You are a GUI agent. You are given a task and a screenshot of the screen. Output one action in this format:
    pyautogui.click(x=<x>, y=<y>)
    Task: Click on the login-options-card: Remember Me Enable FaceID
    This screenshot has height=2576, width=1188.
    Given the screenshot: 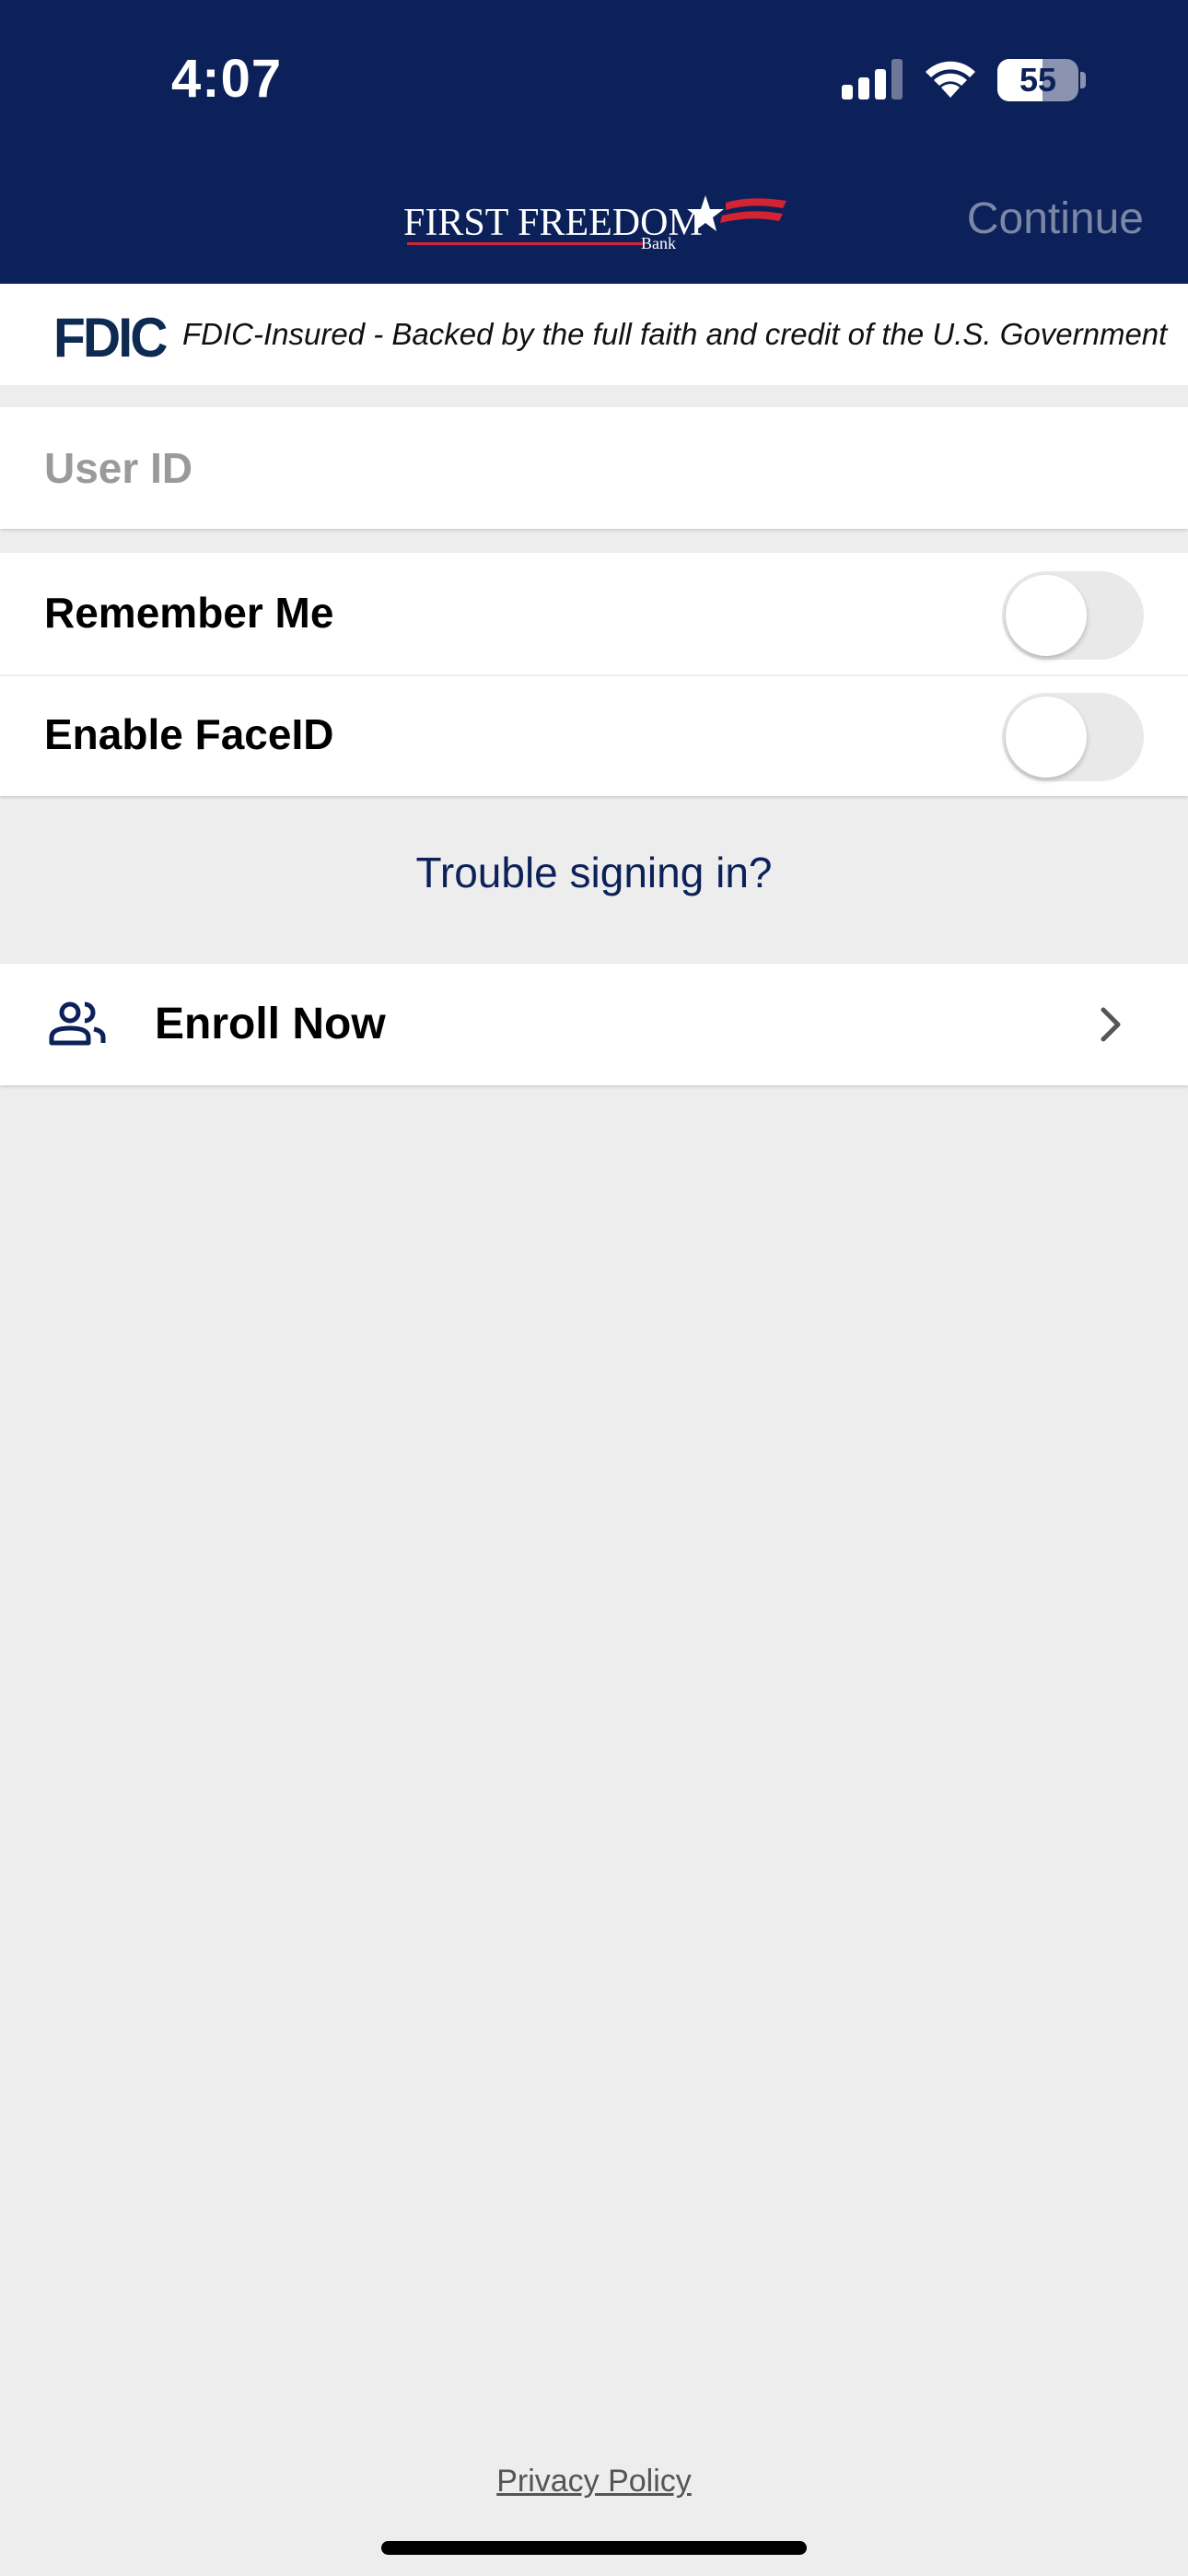 What is the action you would take?
    pyautogui.click(x=594, y=674)
    